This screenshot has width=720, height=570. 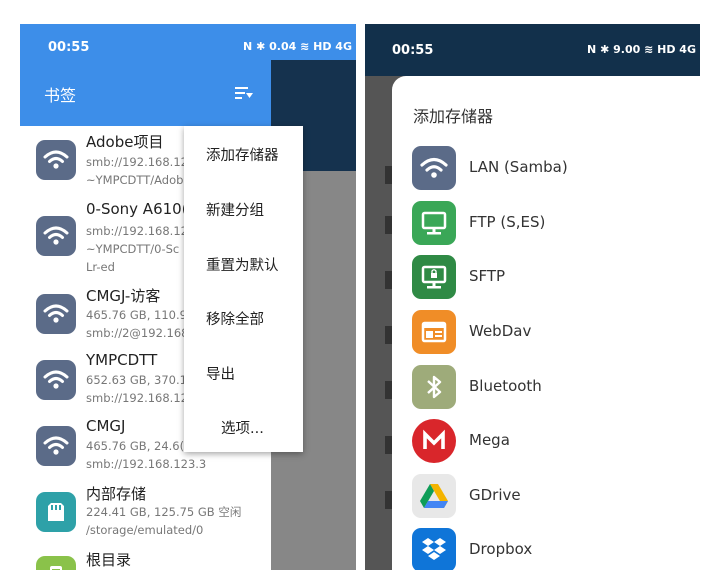 What do you see at coordinates (109, 560) in the screenshot?
I see `item-title: 根目录` at bounding box center [109, 560].